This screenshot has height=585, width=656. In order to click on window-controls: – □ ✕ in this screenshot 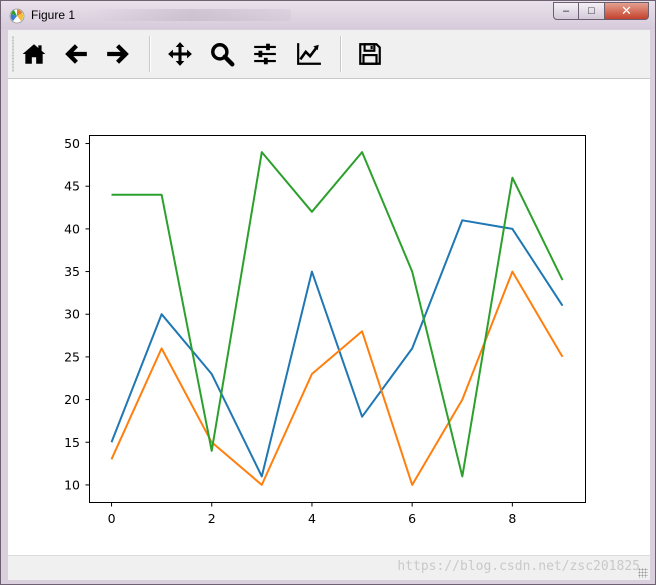, I will do `click(601, 11)`.